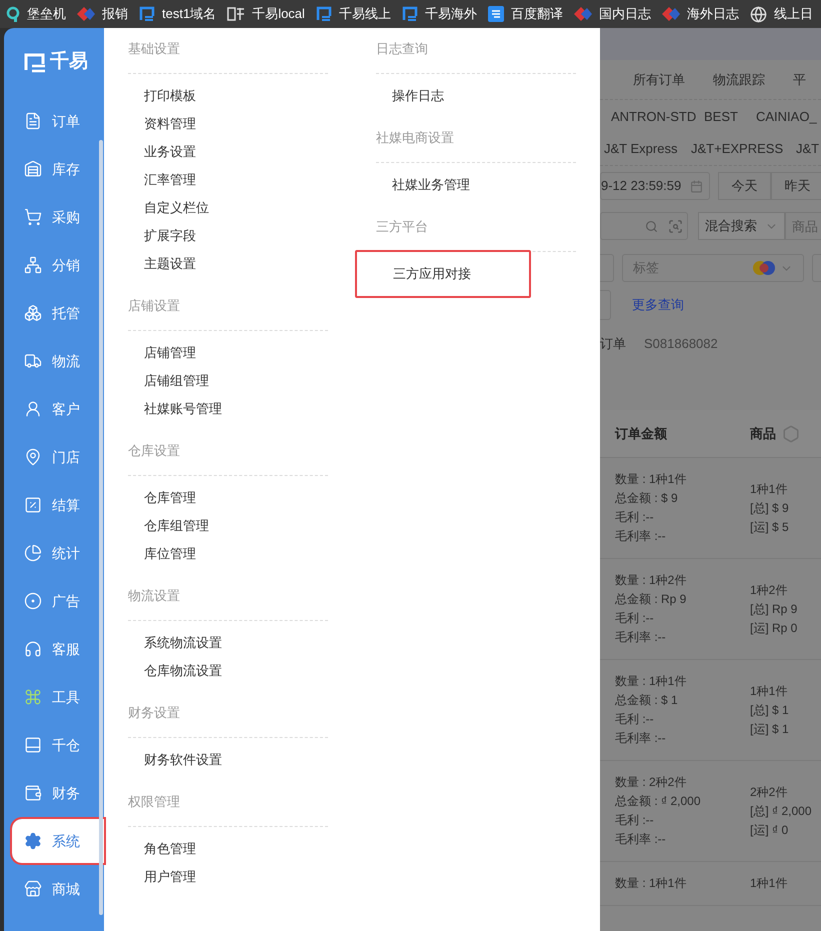 The width and height of the screenshot is (821, 931). What do you see at coordinates (476, 96) in the screenshot?
I see `menu-item: 操作日志` at bounding box center [476, 96].